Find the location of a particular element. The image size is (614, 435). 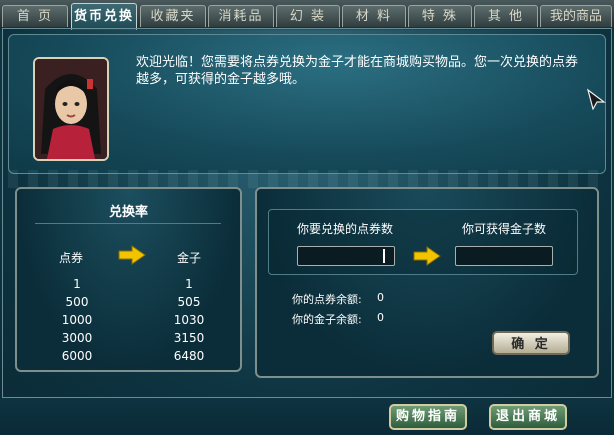

rate-coupon-value: 6000 is located at coordinates (77, 356).